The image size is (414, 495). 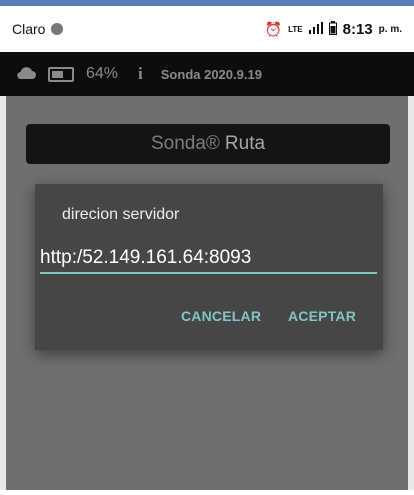 What do you see at coordinates (29, 29) in the screenshot?
I see `carrier-name: Claro` at bounding box center [29, 29].